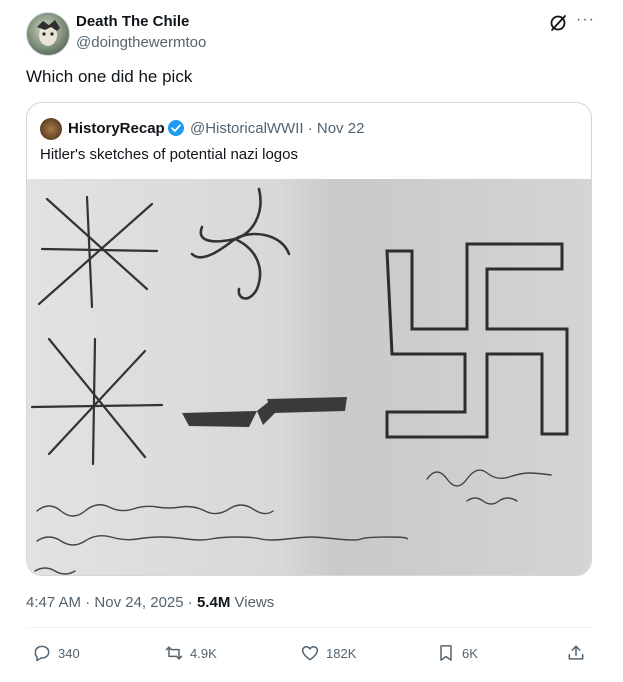 This screenshot has height=682, width=623. Describe the element at coordinates (254, 602) in the screenshot. I see `views-label: Views` at that location.